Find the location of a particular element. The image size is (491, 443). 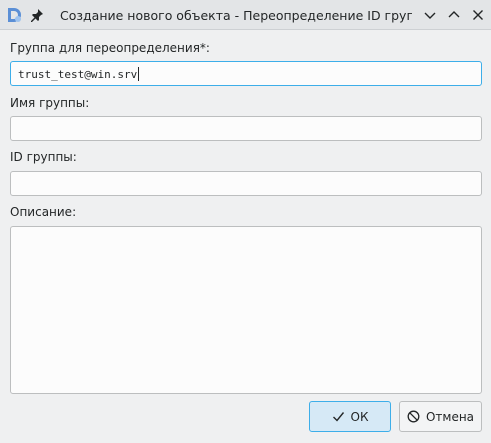

override-group-value: trust_test@win.srv is located at coordinates (79, 74).